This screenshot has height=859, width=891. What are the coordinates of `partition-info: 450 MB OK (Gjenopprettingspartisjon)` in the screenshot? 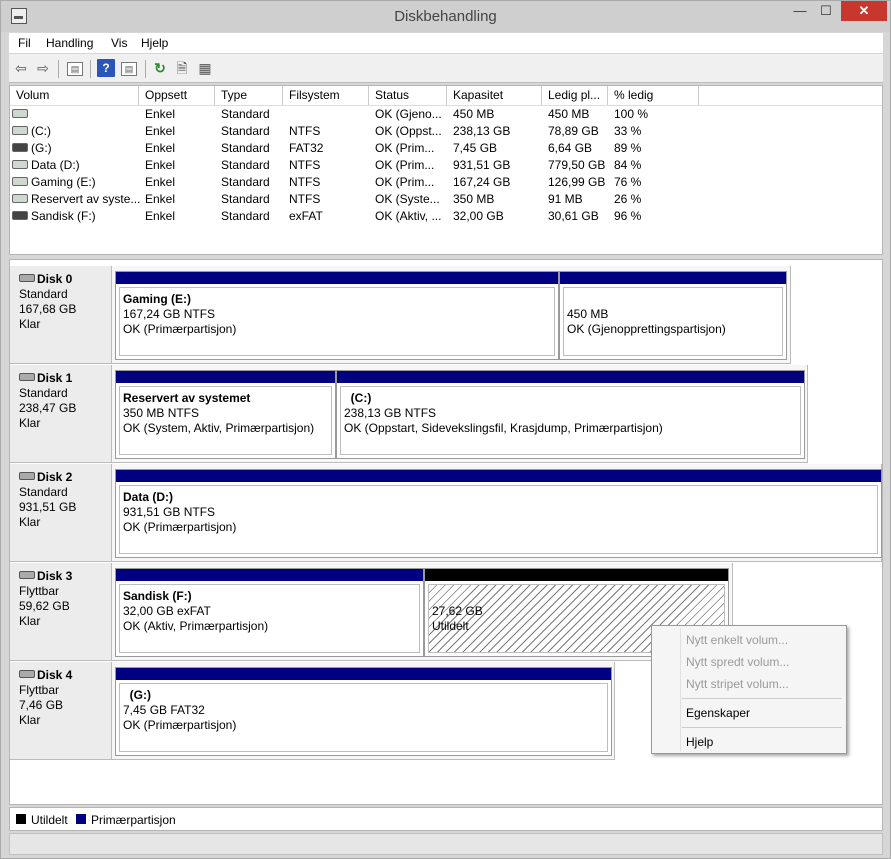 It's located at (673, 321).